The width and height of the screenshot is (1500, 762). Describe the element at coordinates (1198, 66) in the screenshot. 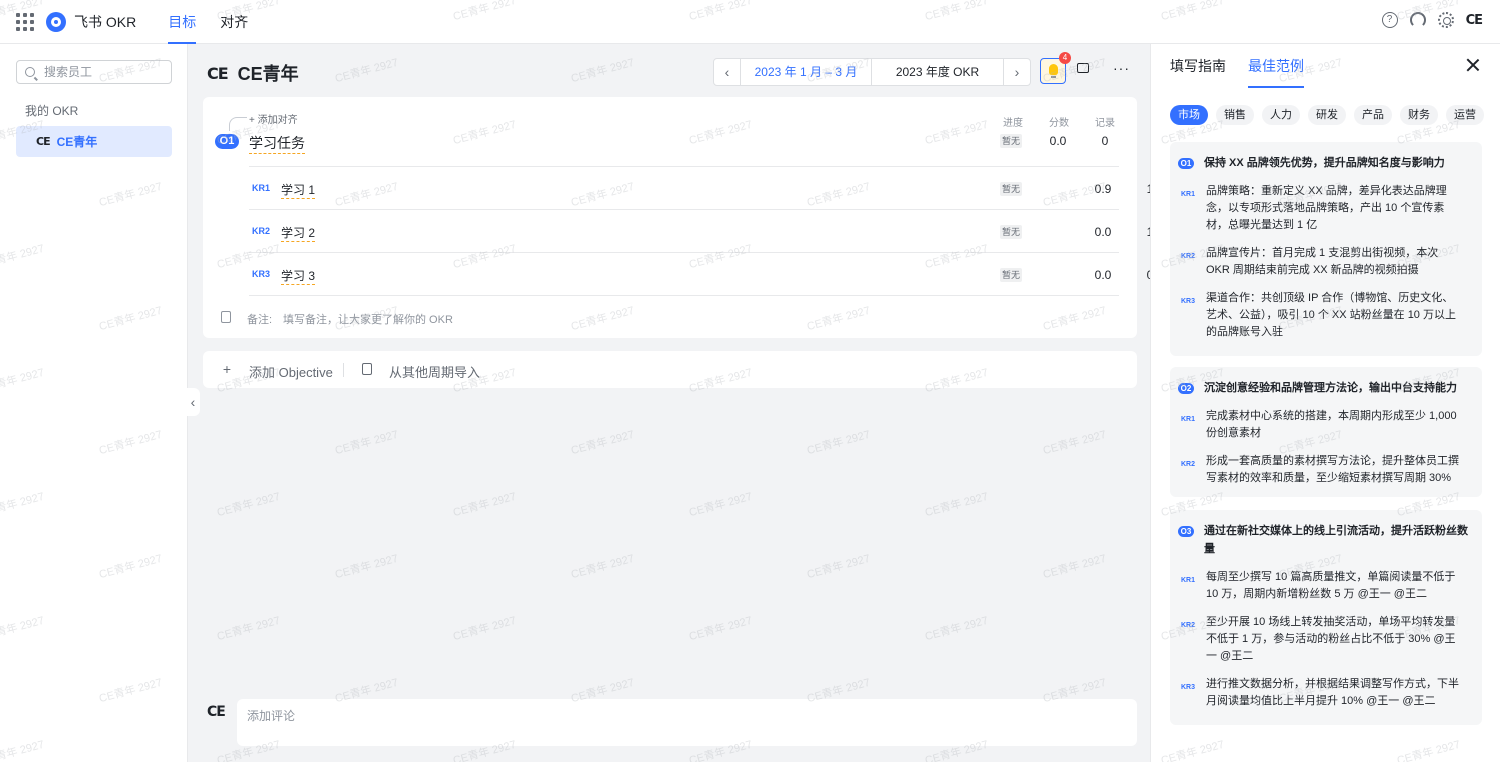

I see `tab-writing-guide: 填写指南` at that location.